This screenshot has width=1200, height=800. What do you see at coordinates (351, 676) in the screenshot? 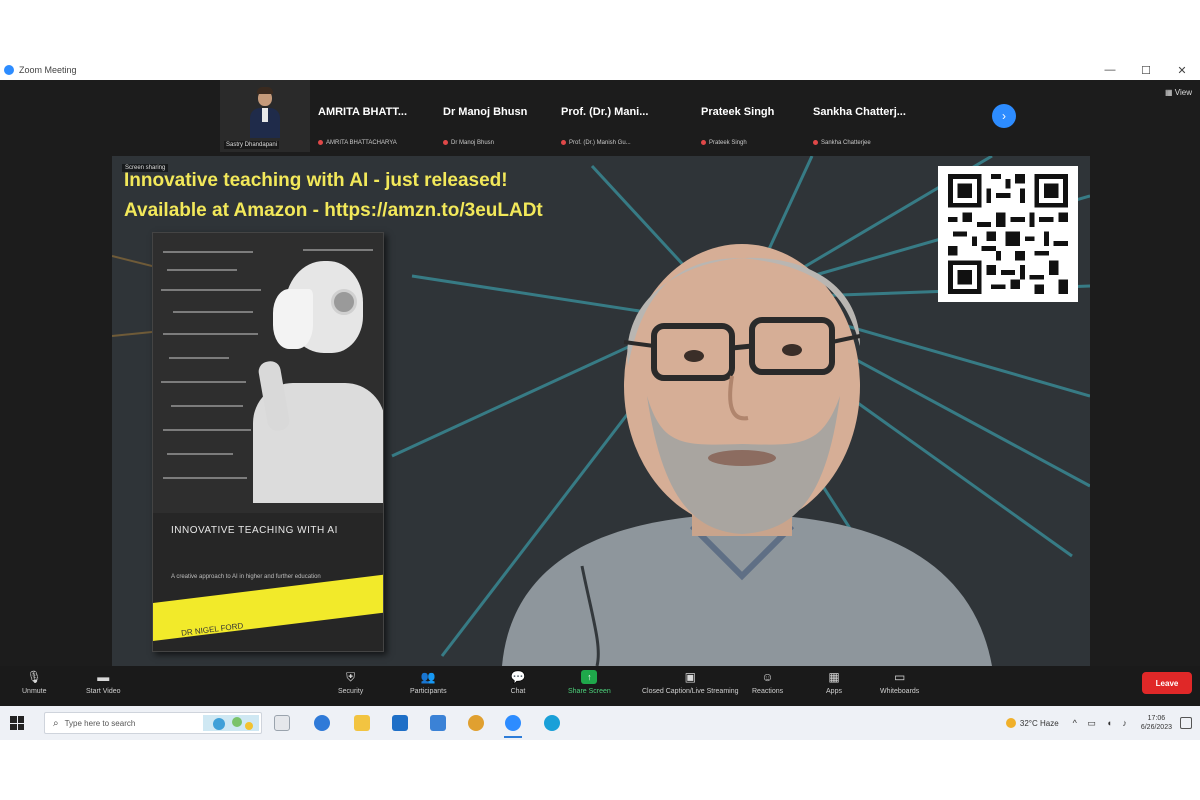
I see `shield-icon: ⛨` at bounding box center [351, 676].